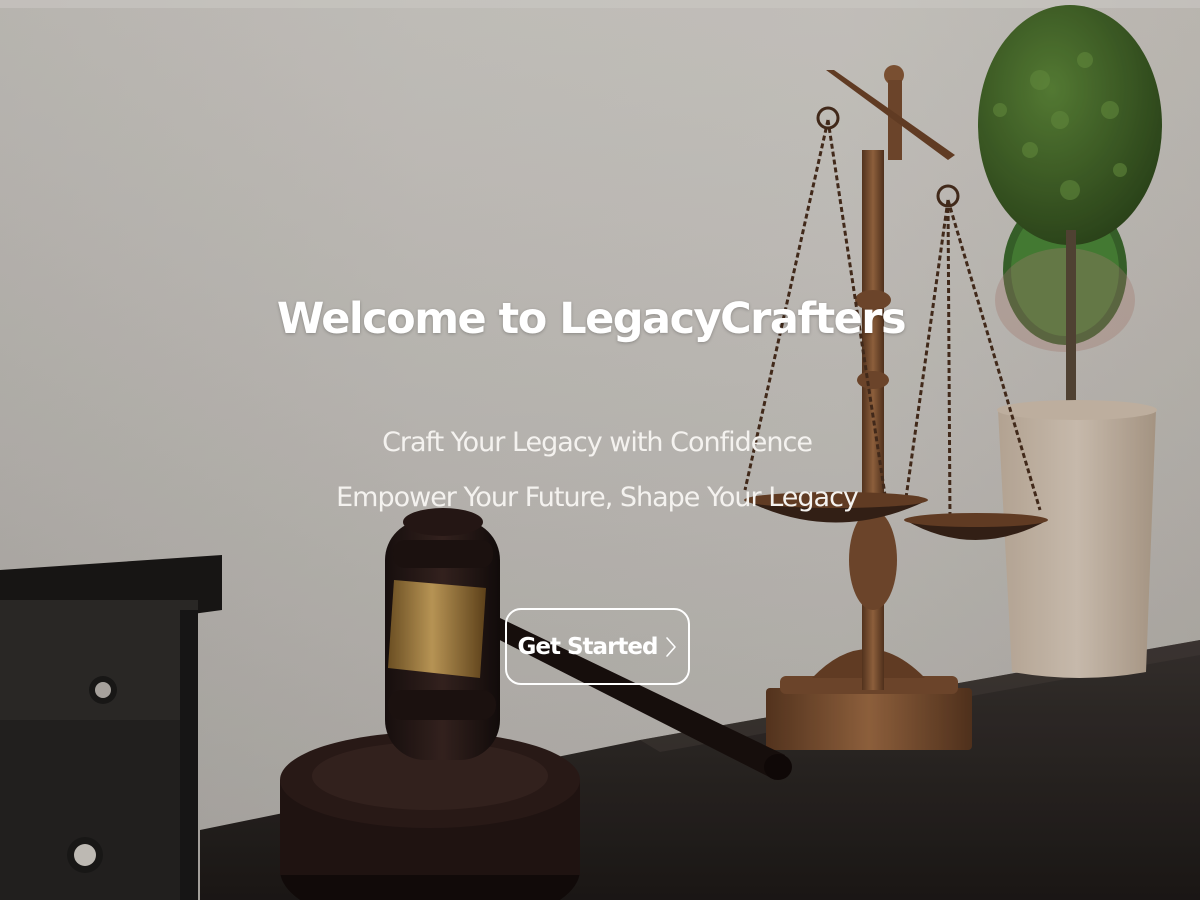 The height and width of the screenshot is (900, 1200). I want to click on chevron-right-icon, so click(671, 647).